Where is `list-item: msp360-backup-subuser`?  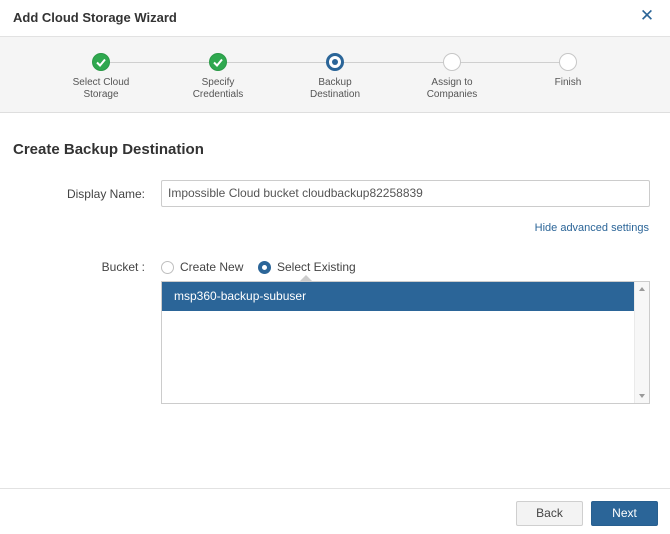
list-item: msp360-backup-subuser is located at coordinates (398, 296).